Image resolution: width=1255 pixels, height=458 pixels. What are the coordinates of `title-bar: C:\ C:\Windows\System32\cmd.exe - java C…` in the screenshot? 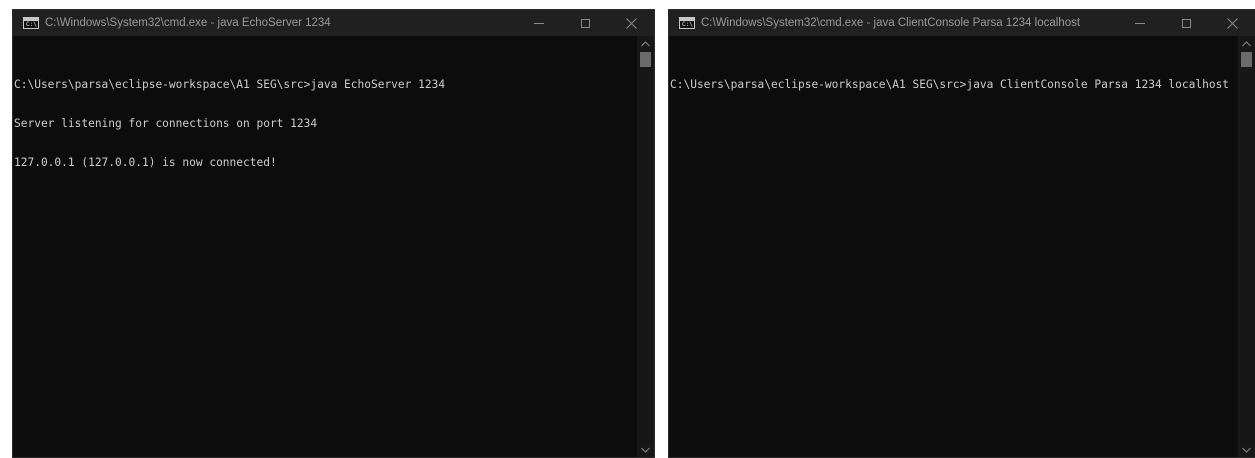 It's located at (962, 23).